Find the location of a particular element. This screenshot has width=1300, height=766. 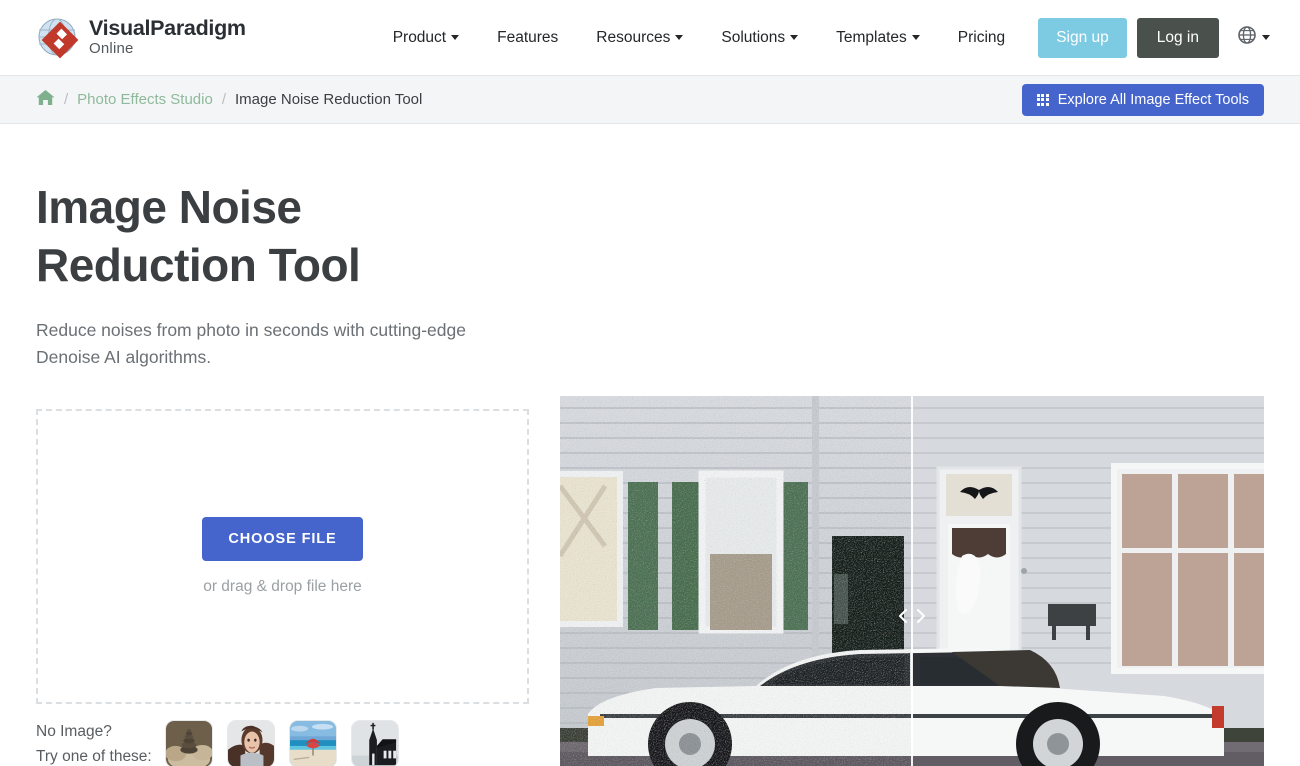

nav-pricing: Pricing is located at coordinates (981, 38).